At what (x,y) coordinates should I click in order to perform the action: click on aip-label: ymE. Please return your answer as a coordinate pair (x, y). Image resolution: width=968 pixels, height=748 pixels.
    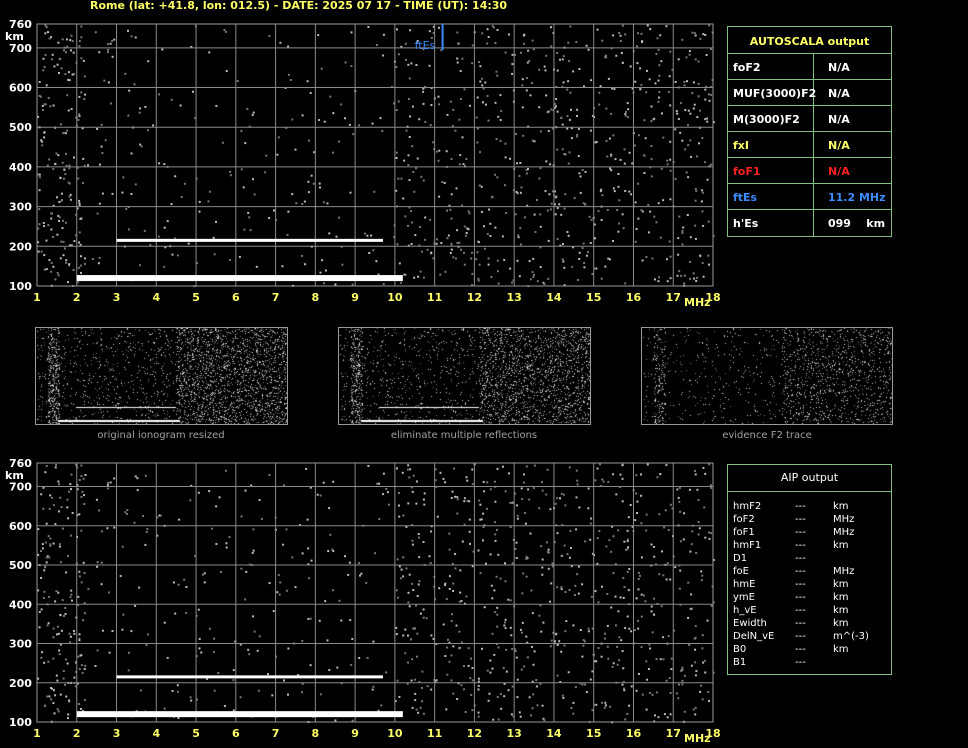
    Looking at the image, I should click on (744, 597).